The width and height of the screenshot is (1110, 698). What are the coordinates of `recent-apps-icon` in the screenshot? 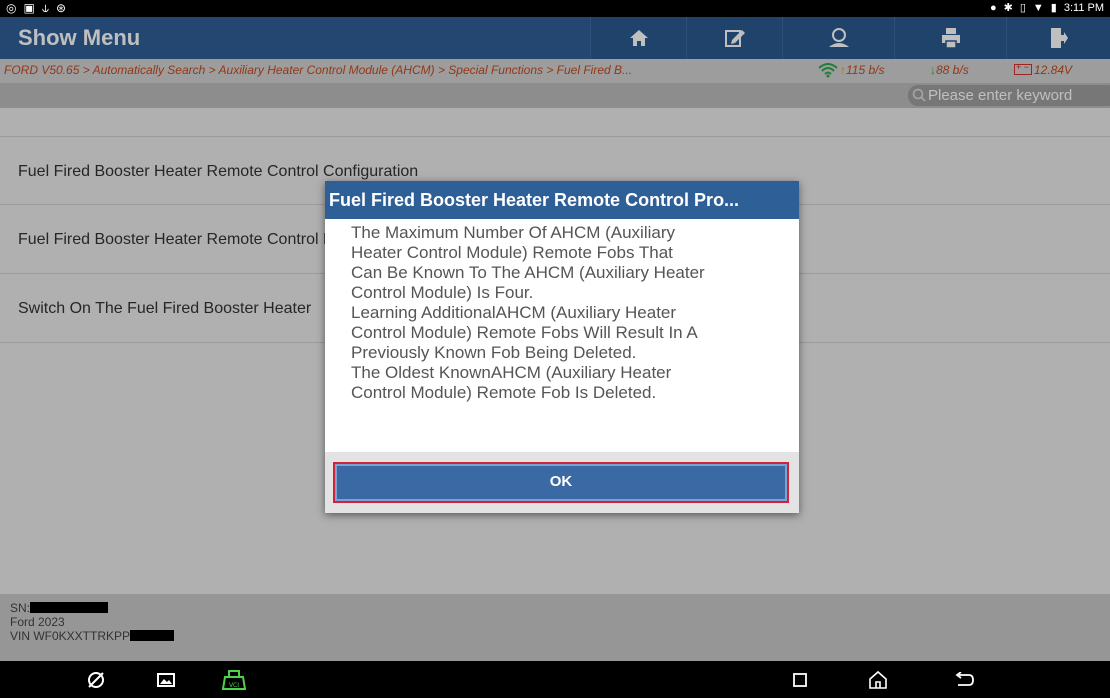 It's located at (800, 679).